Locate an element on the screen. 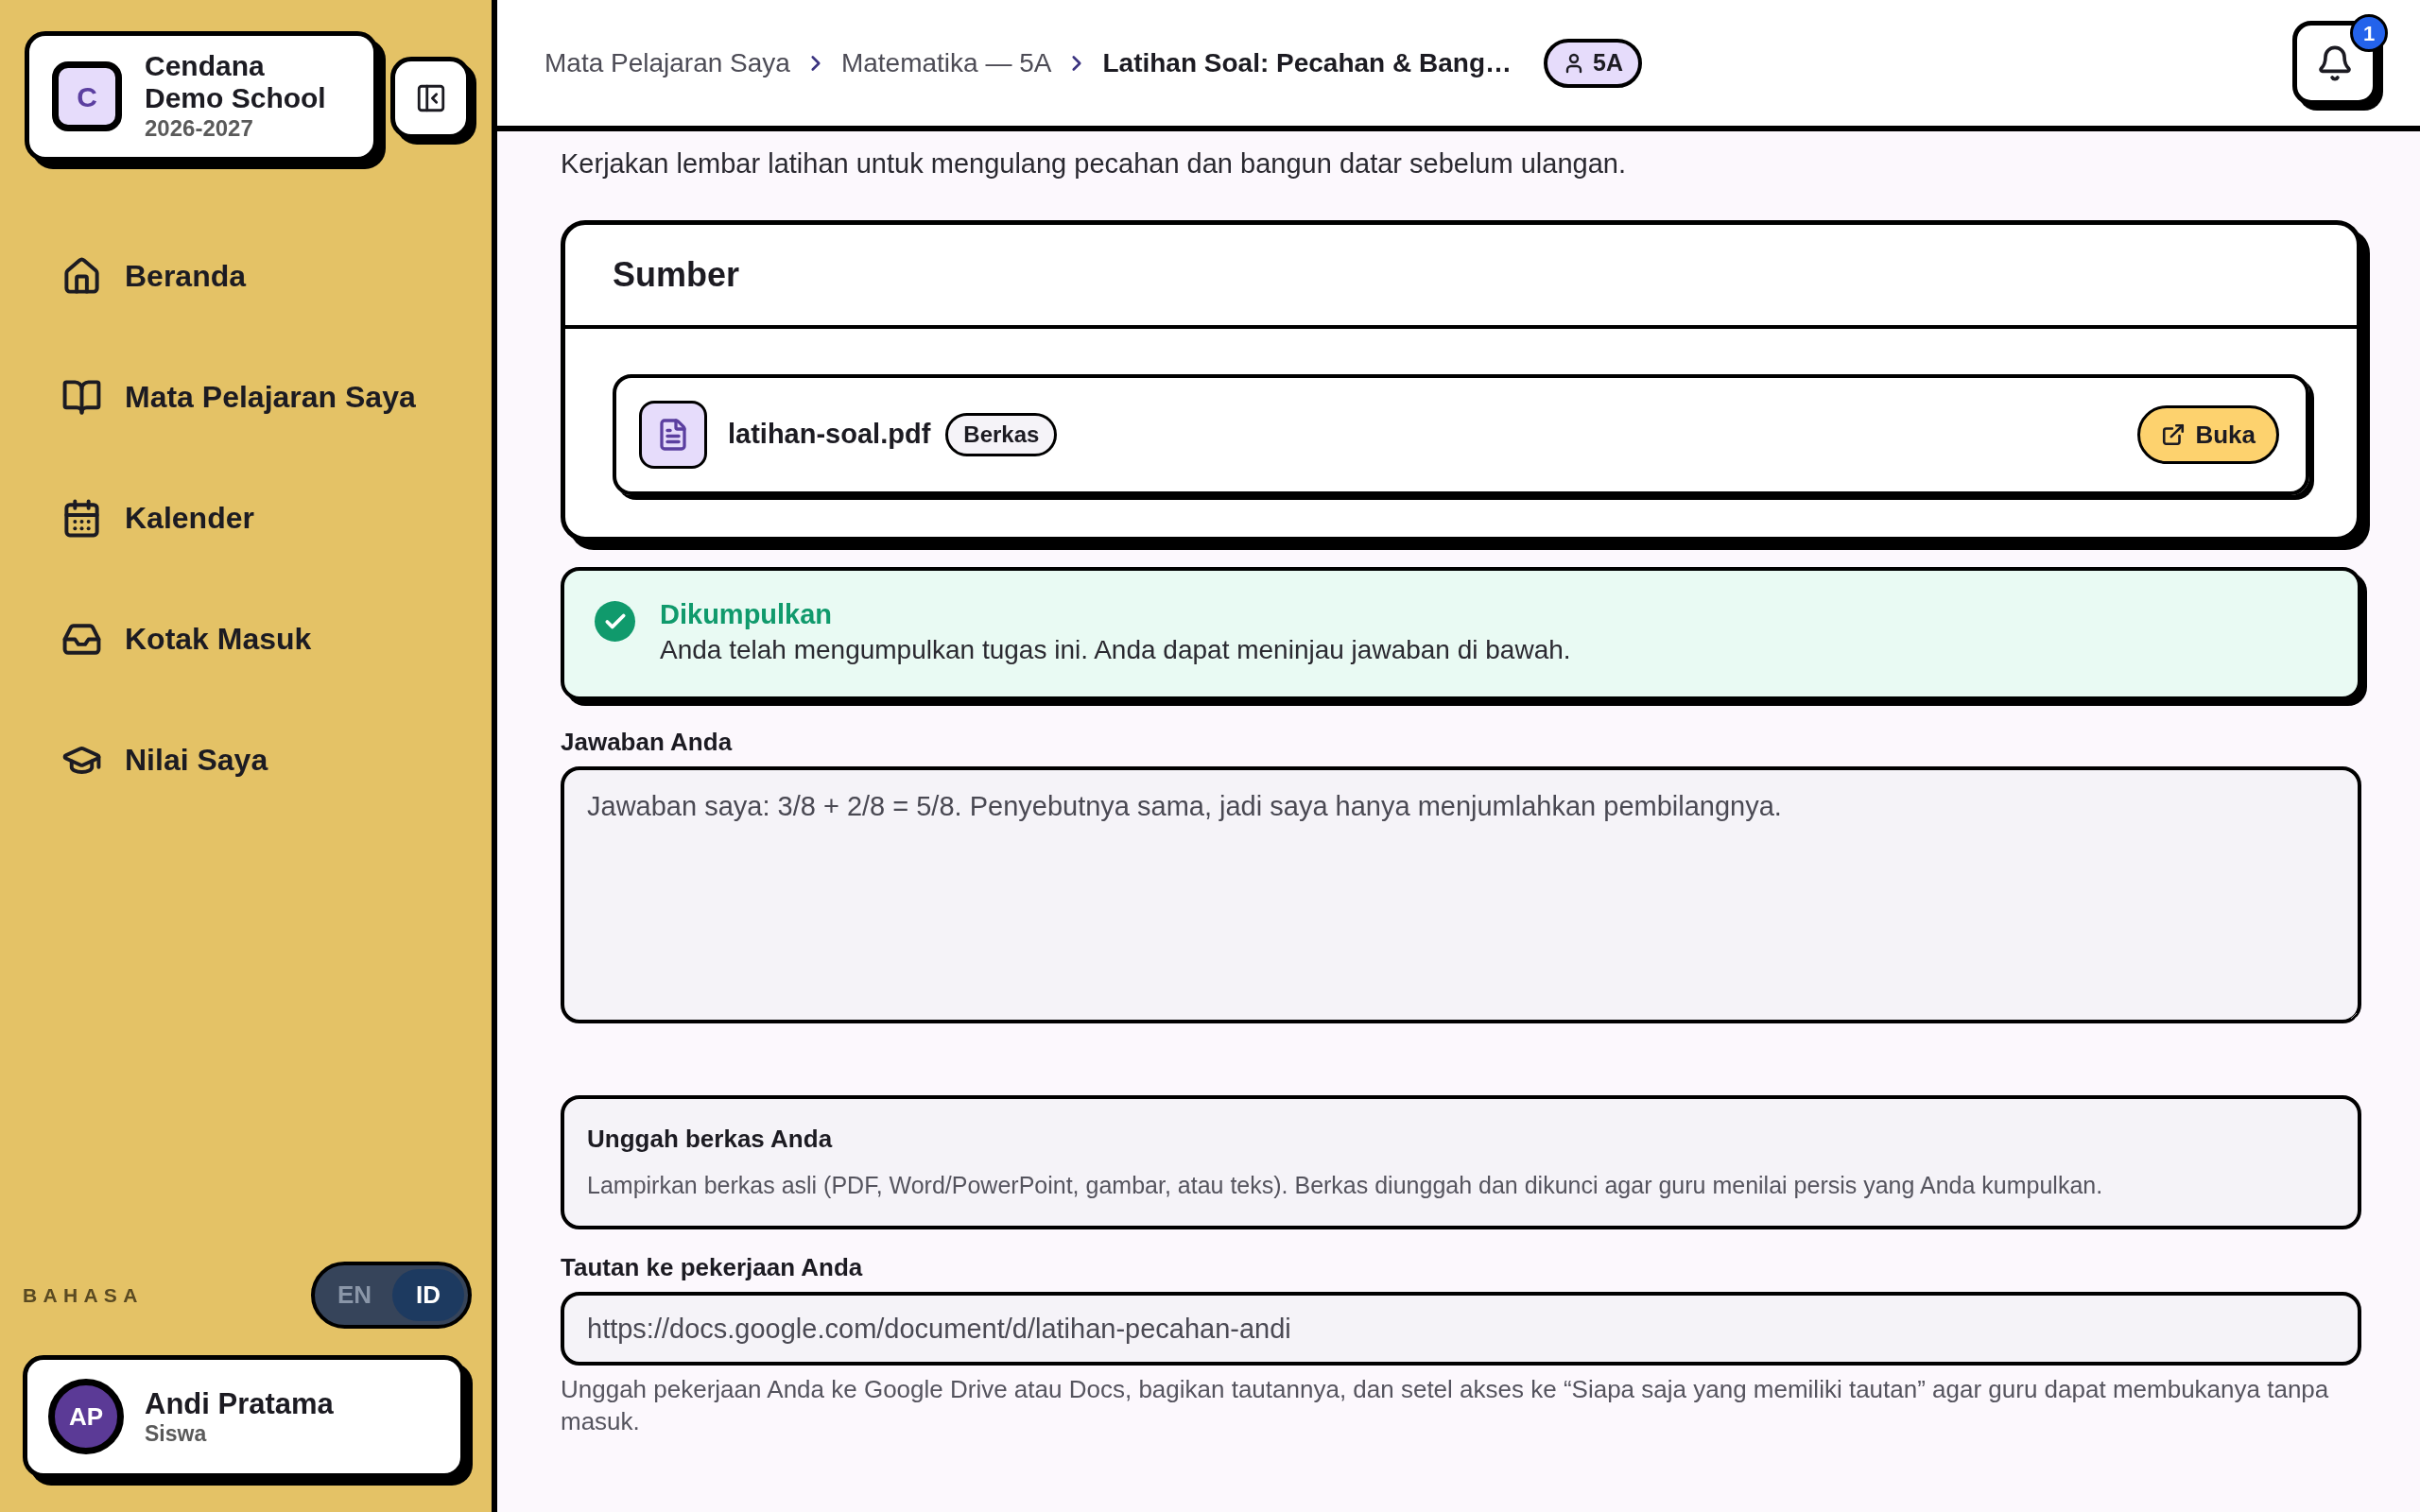 The image size is (2420, 1512). nav-item: Kotak Masuk is located at coordinates (186, 638).